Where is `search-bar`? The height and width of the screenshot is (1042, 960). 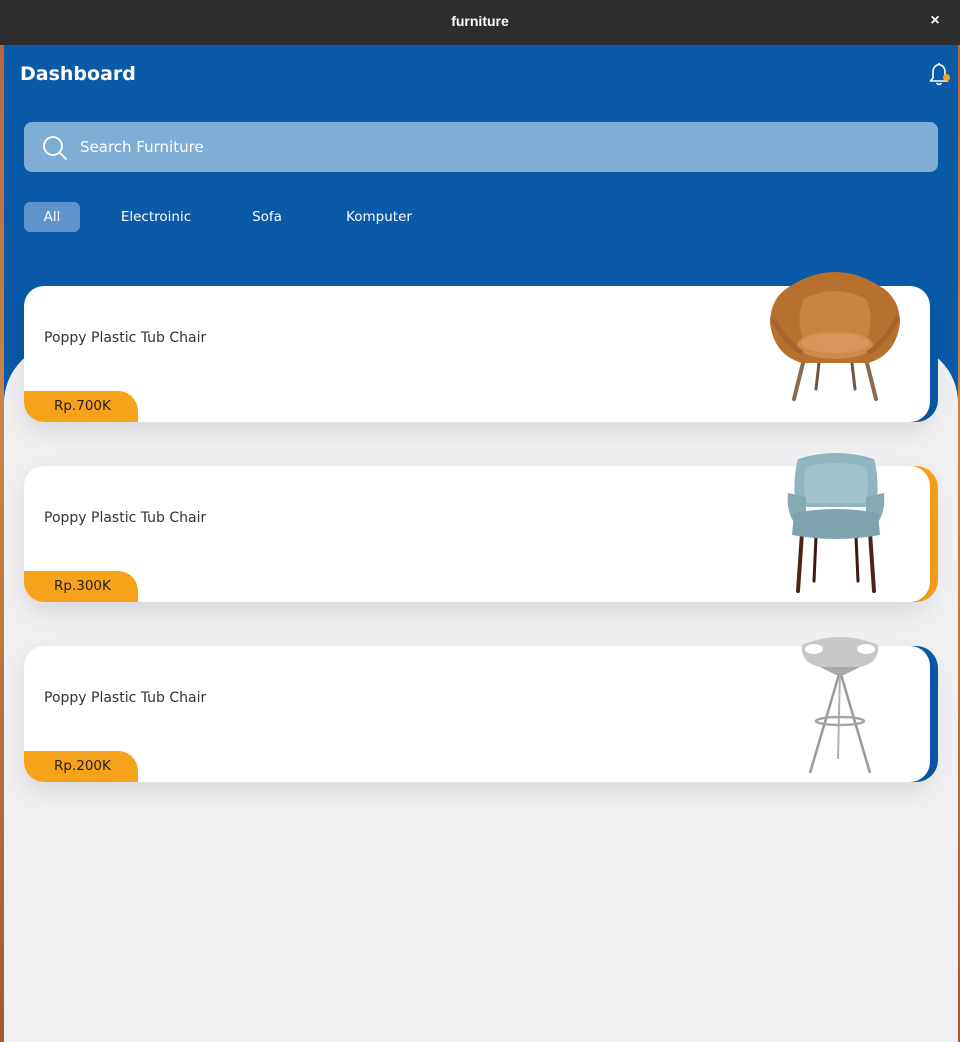 search-bar is located at coordinates (481, 147).